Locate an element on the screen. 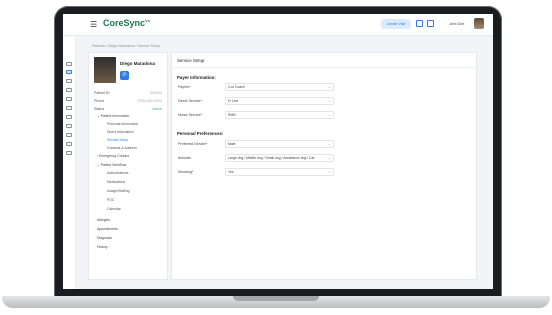  animals-label: Animals is located at coordinates (184, 158).